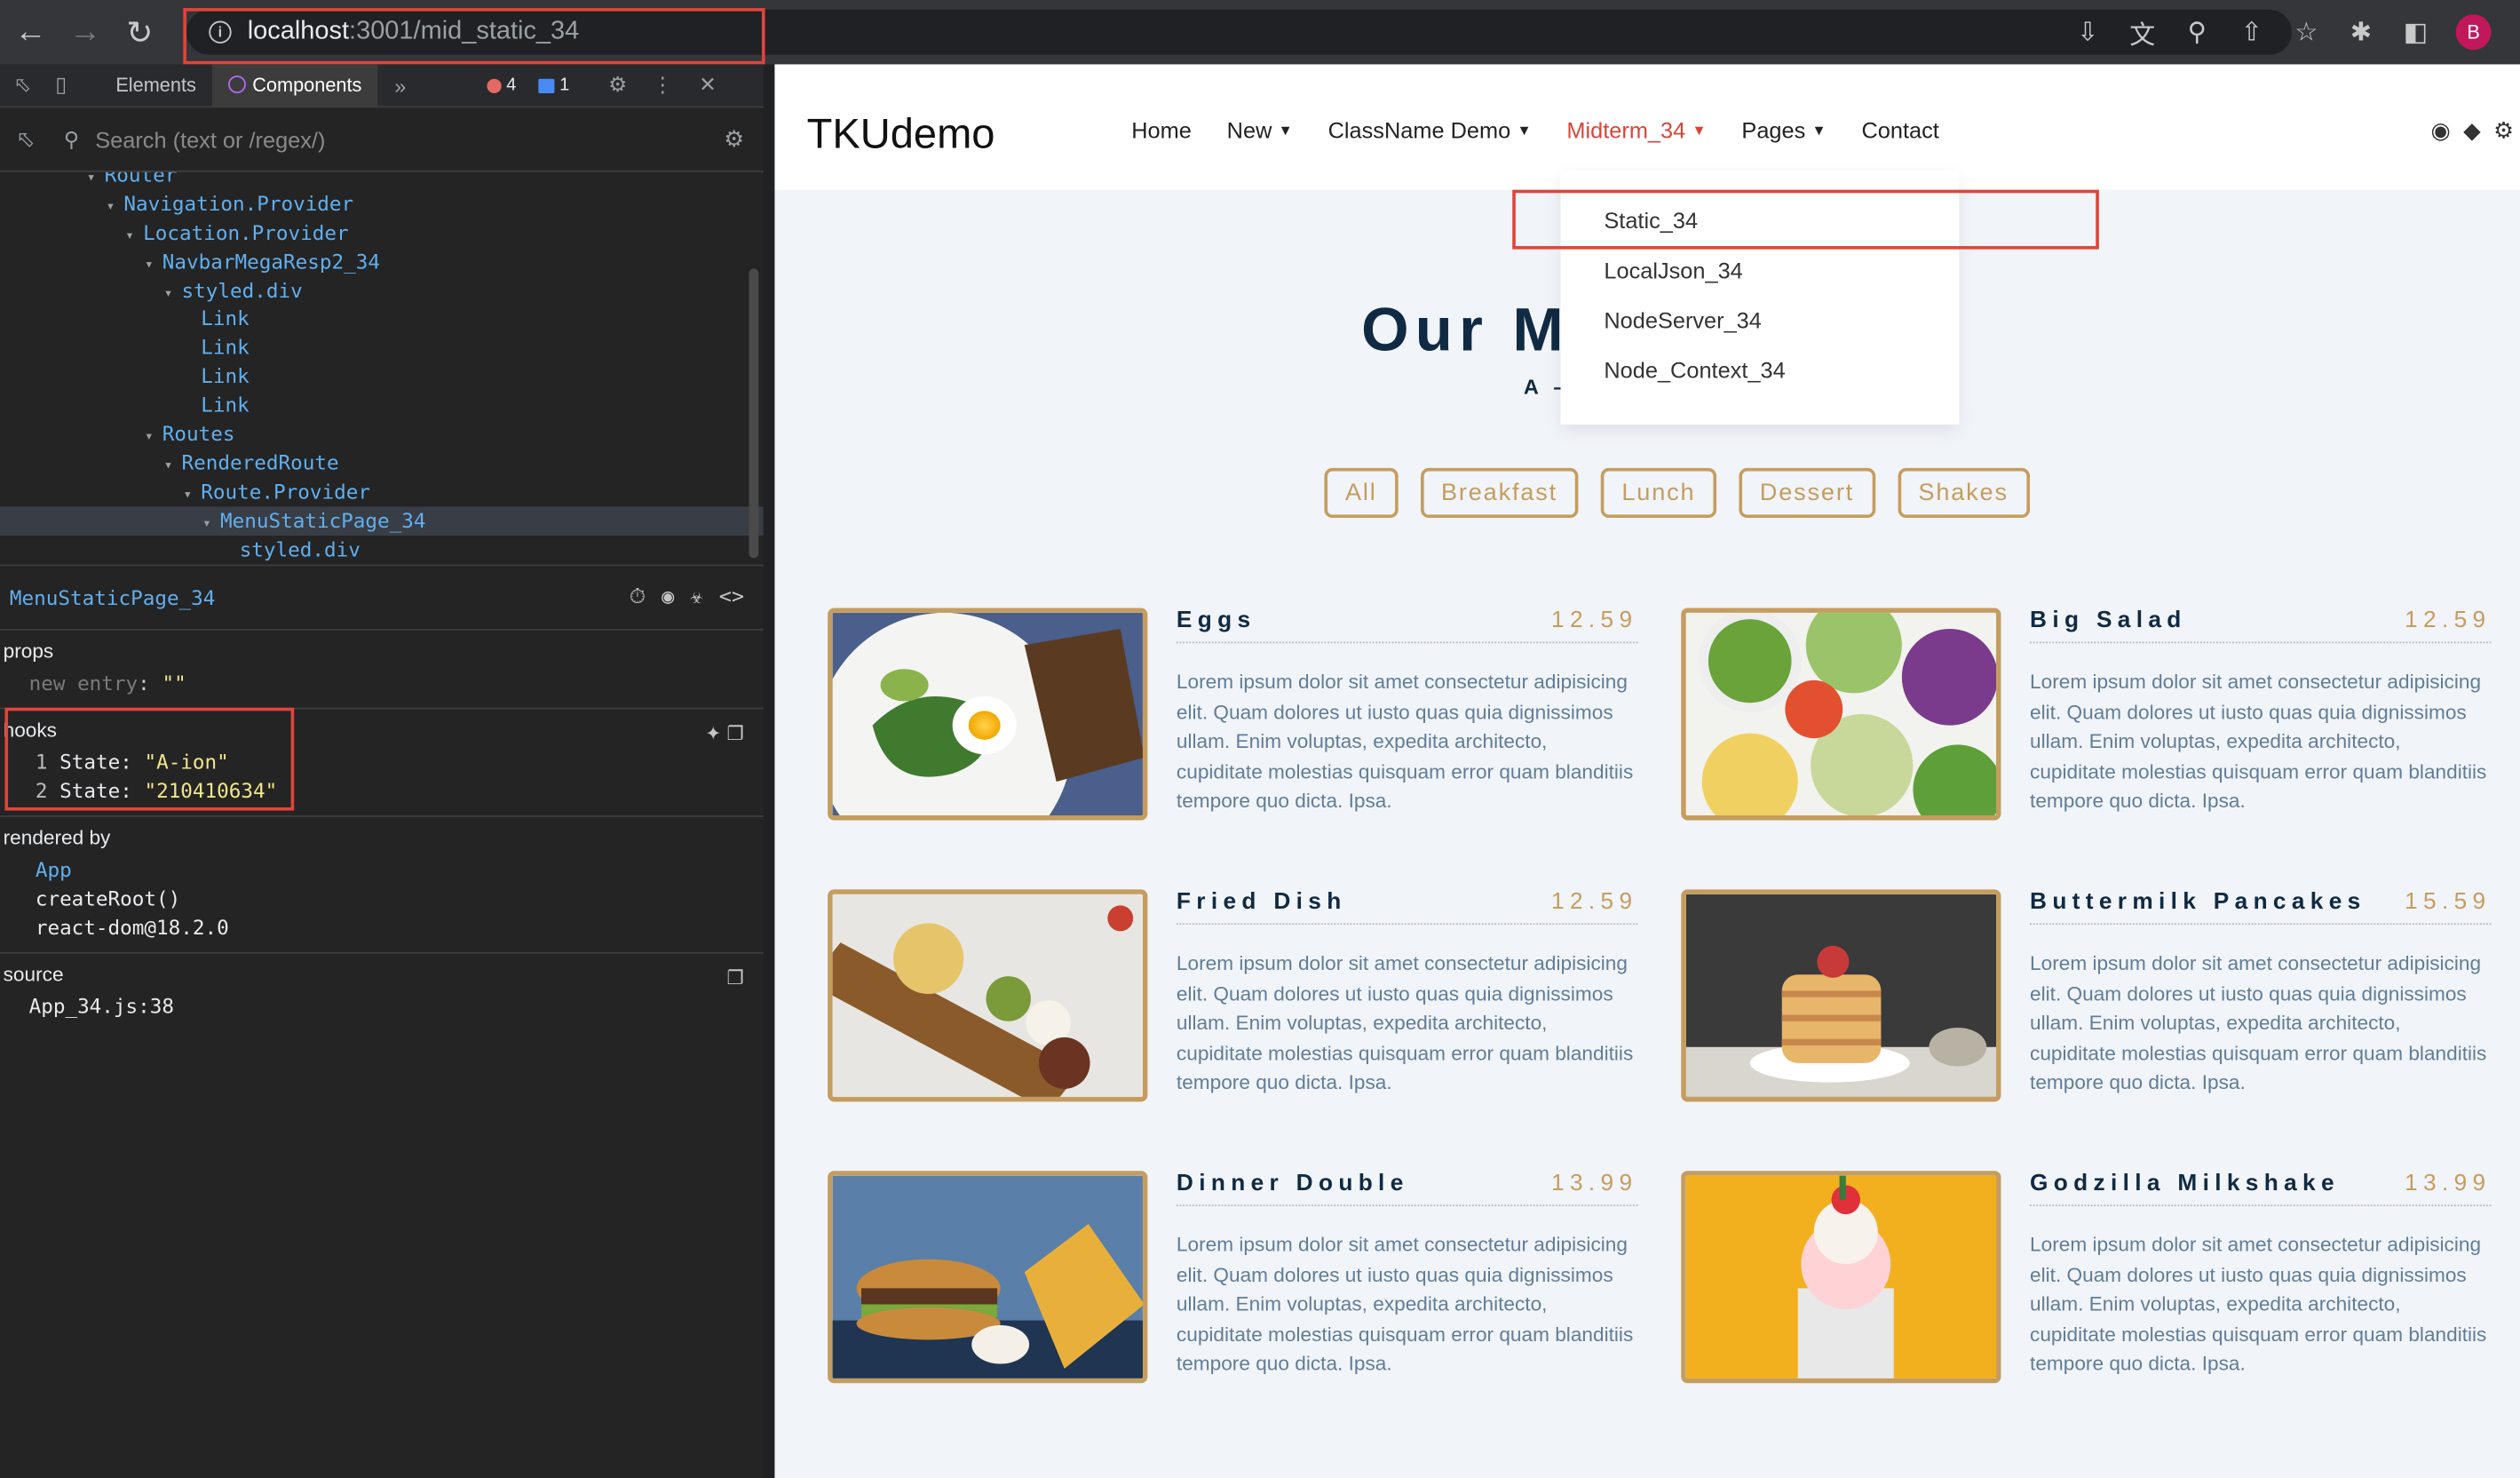 Image resolution: width=2520 pixels, height=1478 pixels. I want to click on side-panel-icon: ◧, so click(2416, 32).